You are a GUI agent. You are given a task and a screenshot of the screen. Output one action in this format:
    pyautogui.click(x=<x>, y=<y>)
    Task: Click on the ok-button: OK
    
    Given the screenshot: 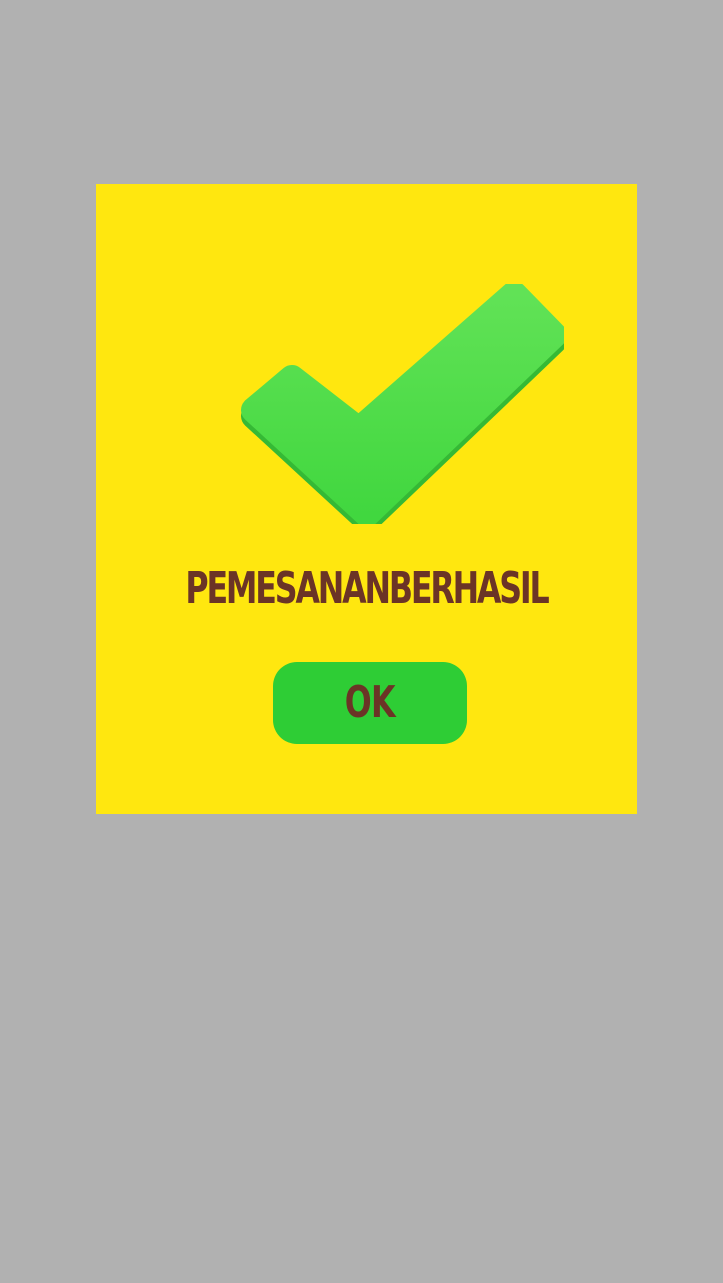 What is the action you would take?
    pyautogui.click(x=370, y=703)
    